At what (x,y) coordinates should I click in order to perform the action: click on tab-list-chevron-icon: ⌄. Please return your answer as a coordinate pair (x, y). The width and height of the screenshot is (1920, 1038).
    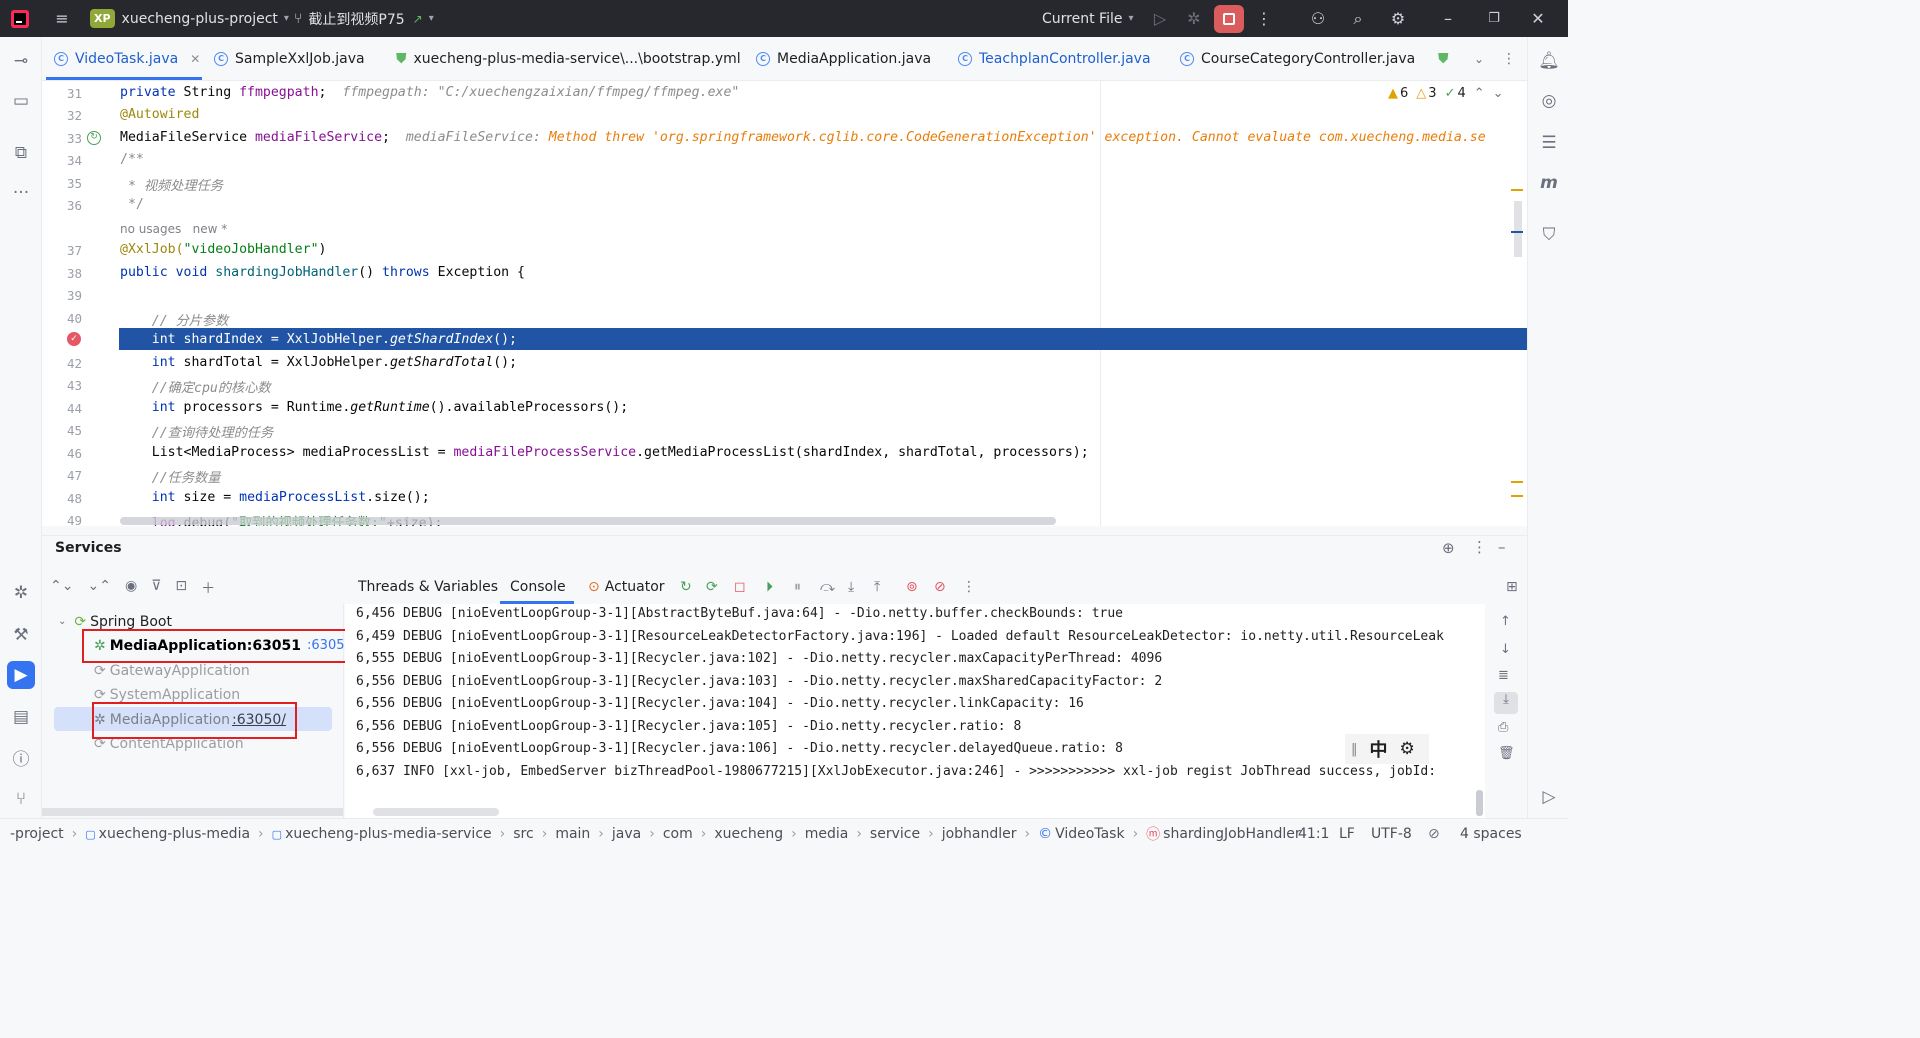
    Looking at the image, I should click on (1479, 59).